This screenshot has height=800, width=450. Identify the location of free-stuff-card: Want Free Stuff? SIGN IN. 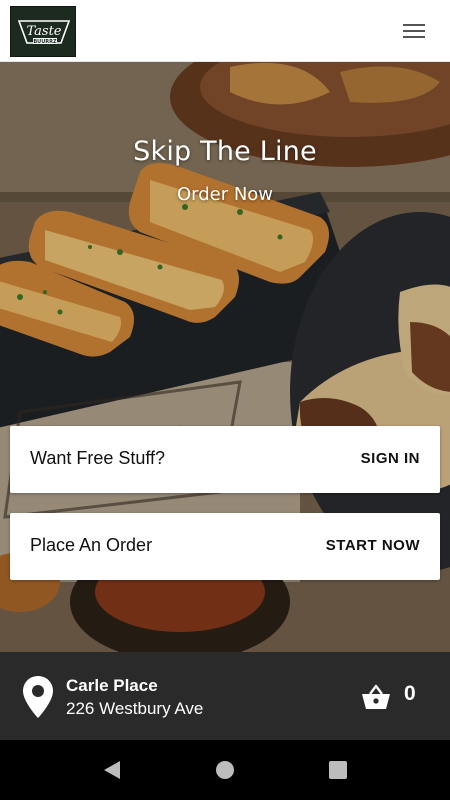
(225, 459).